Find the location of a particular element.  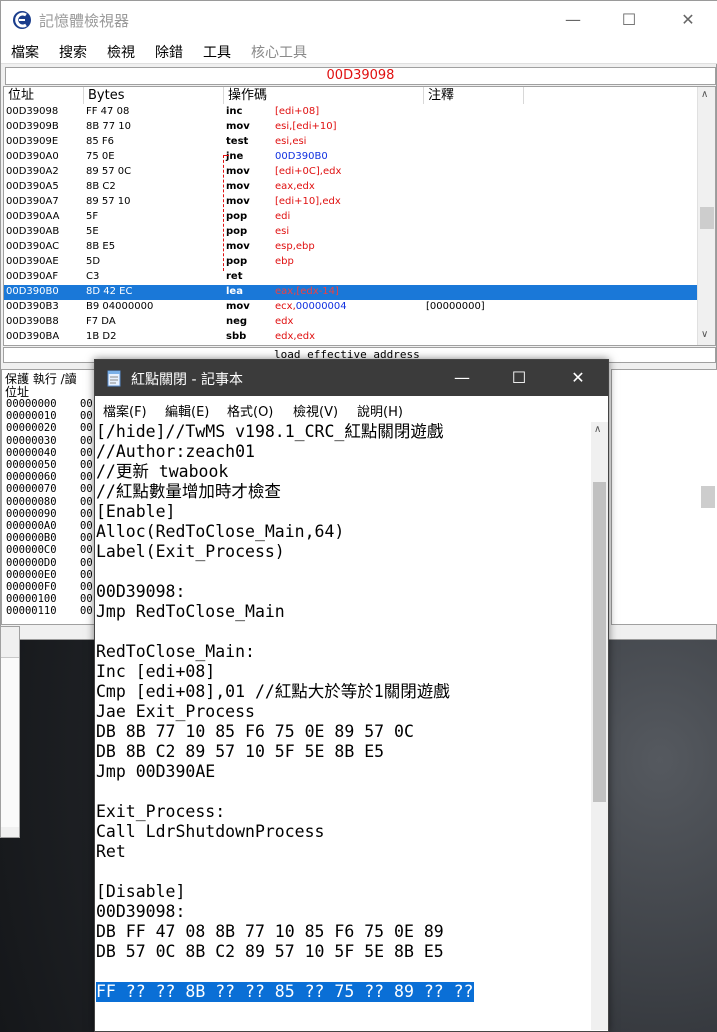

disassembly-row: 00D390AA 5F pop edi is located at coordinates (350, 217).